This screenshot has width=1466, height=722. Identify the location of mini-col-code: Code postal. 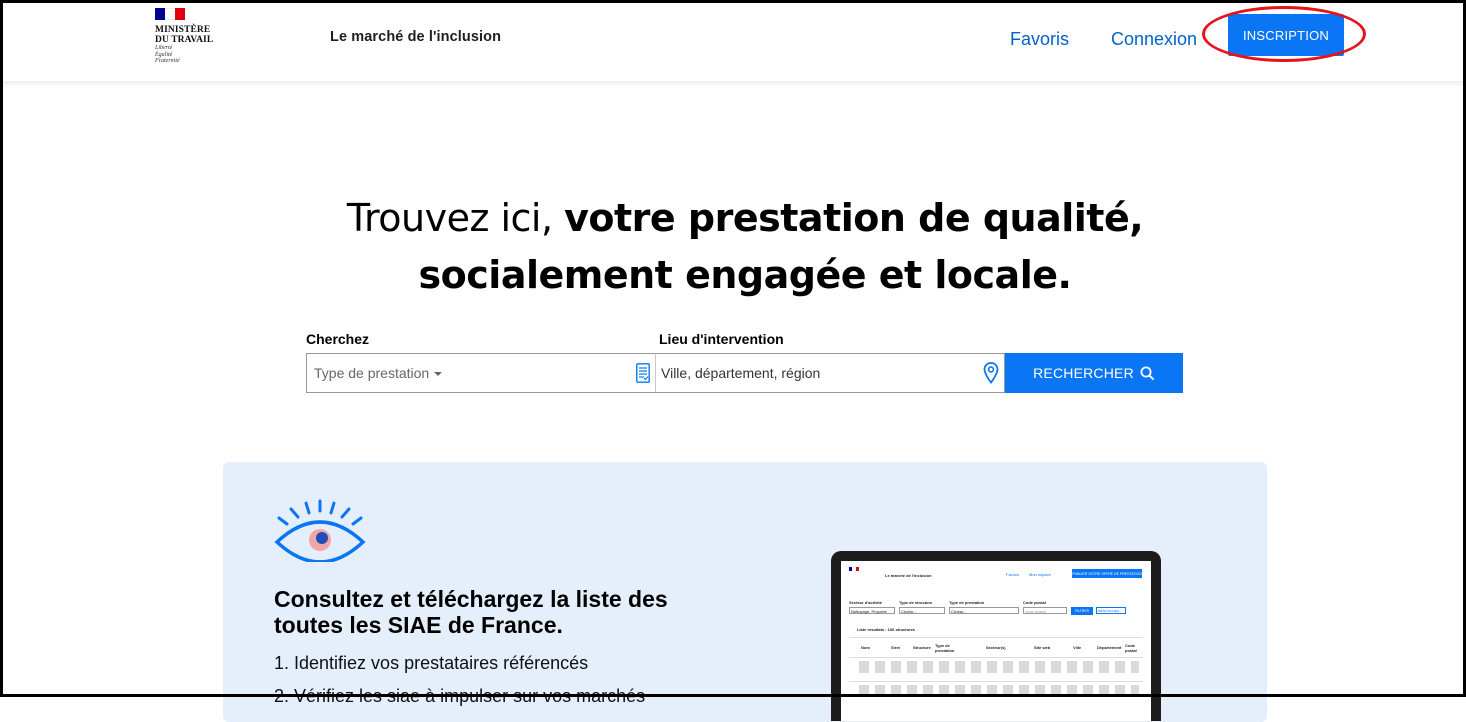
(1131, 648).